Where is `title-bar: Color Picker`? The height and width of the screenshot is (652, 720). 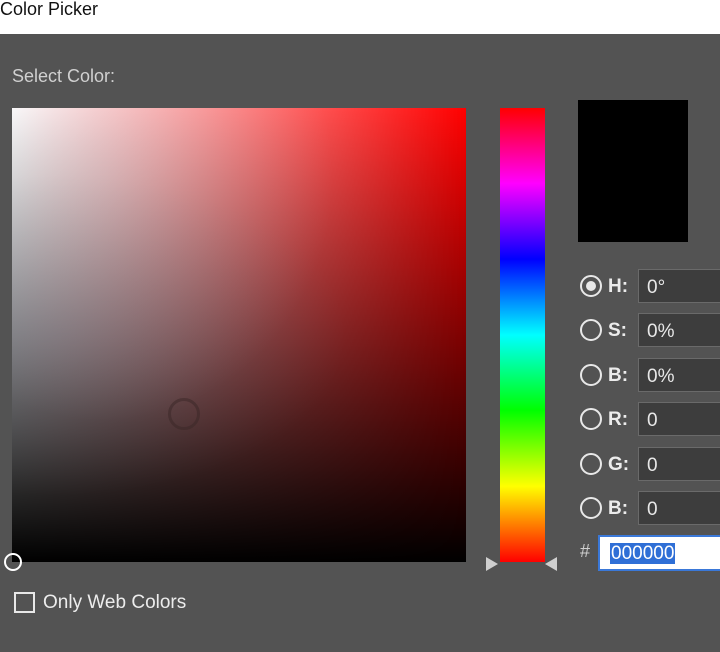
title-bar: Color Picker is located at coordinates (360, 17).